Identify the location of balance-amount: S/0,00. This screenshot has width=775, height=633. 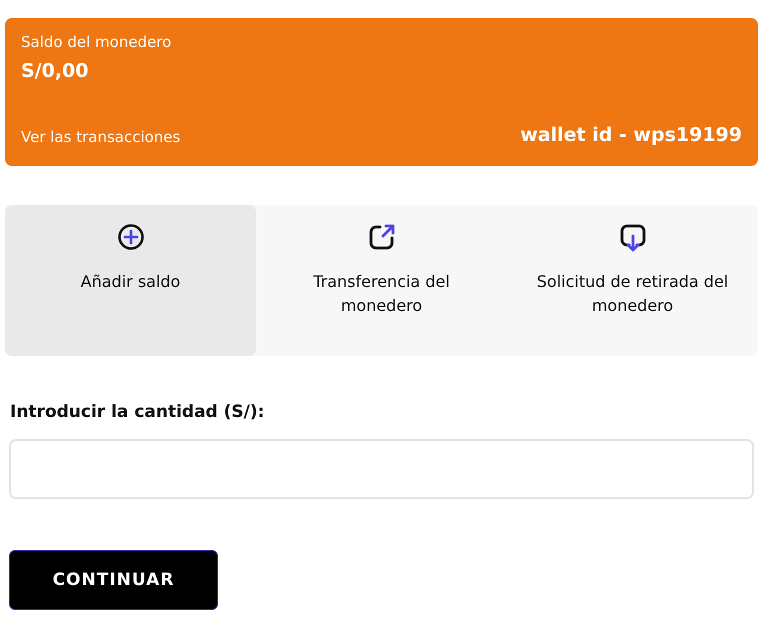
(55, 71).